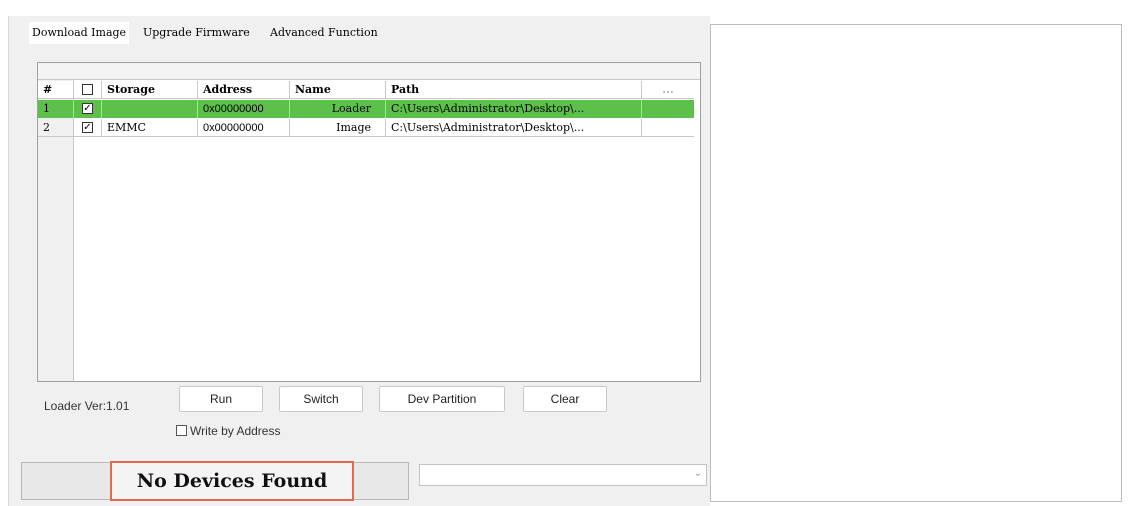 The image size is (1134, 506). Describe the element at coordinates (181, 431) in the screenshot. I see `checkbox-box` at that location.